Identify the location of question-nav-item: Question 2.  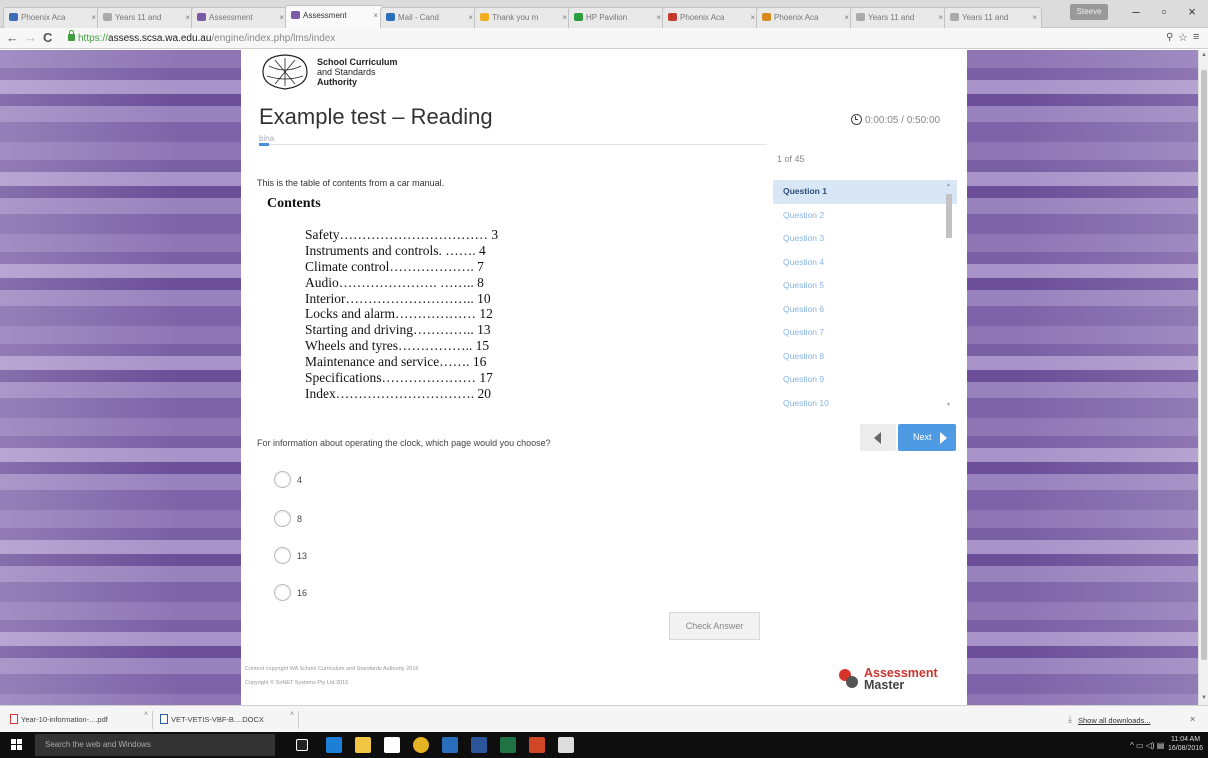
(865, 216).